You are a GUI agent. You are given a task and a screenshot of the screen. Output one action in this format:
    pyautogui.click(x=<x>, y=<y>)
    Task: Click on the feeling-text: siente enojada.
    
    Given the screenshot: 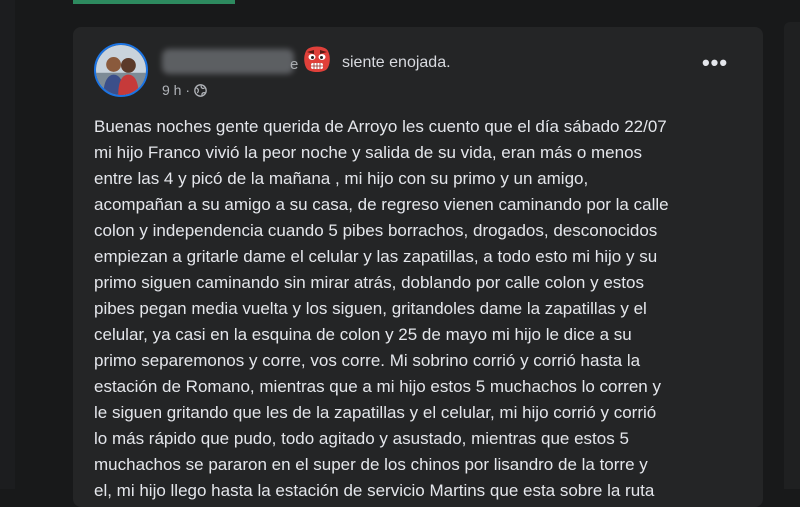 What is the action you would take?
    pyautogui.click(x=396, y=62)
    